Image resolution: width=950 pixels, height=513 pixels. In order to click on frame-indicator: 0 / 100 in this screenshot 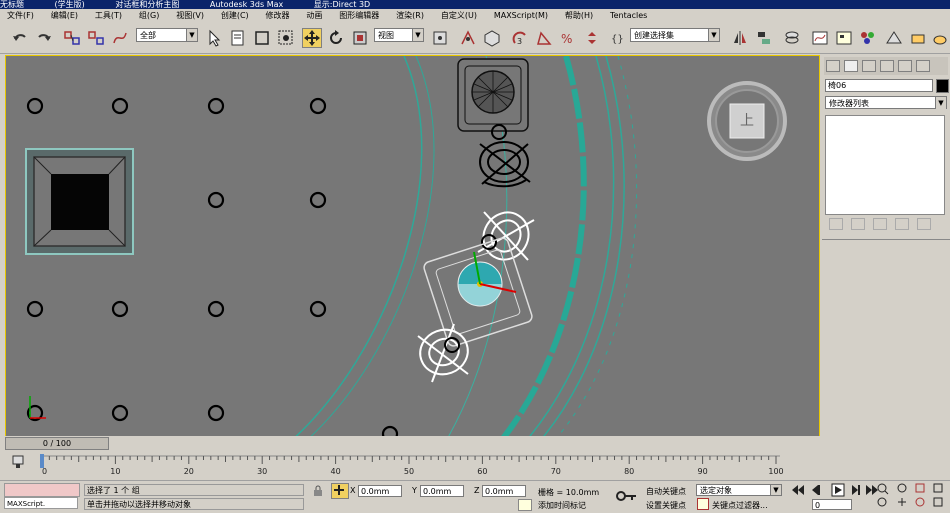, I will do `click(57, 443)`.